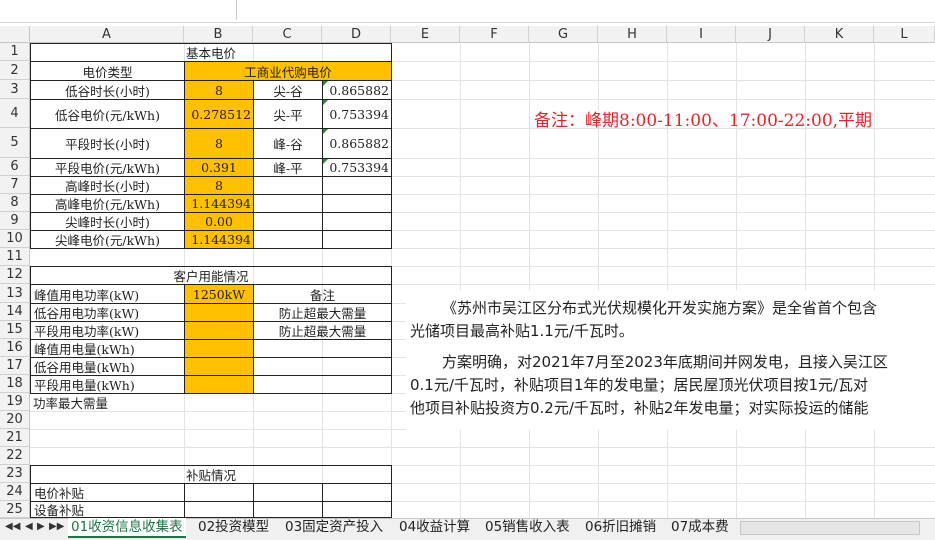 The image size is (935, 540). I want to click on row-header-2: 2, so click(15, 70).